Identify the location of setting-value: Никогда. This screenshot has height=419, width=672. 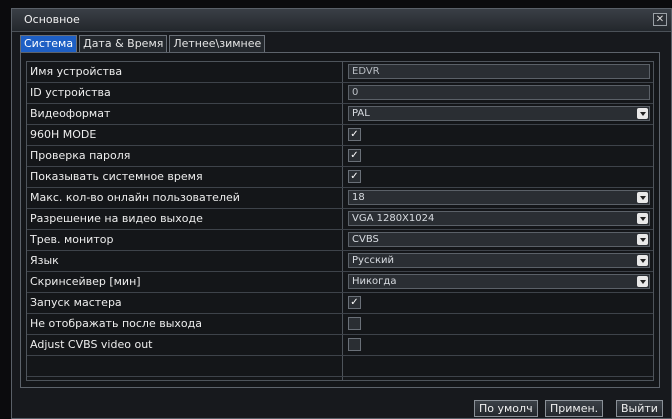
(374, 281).